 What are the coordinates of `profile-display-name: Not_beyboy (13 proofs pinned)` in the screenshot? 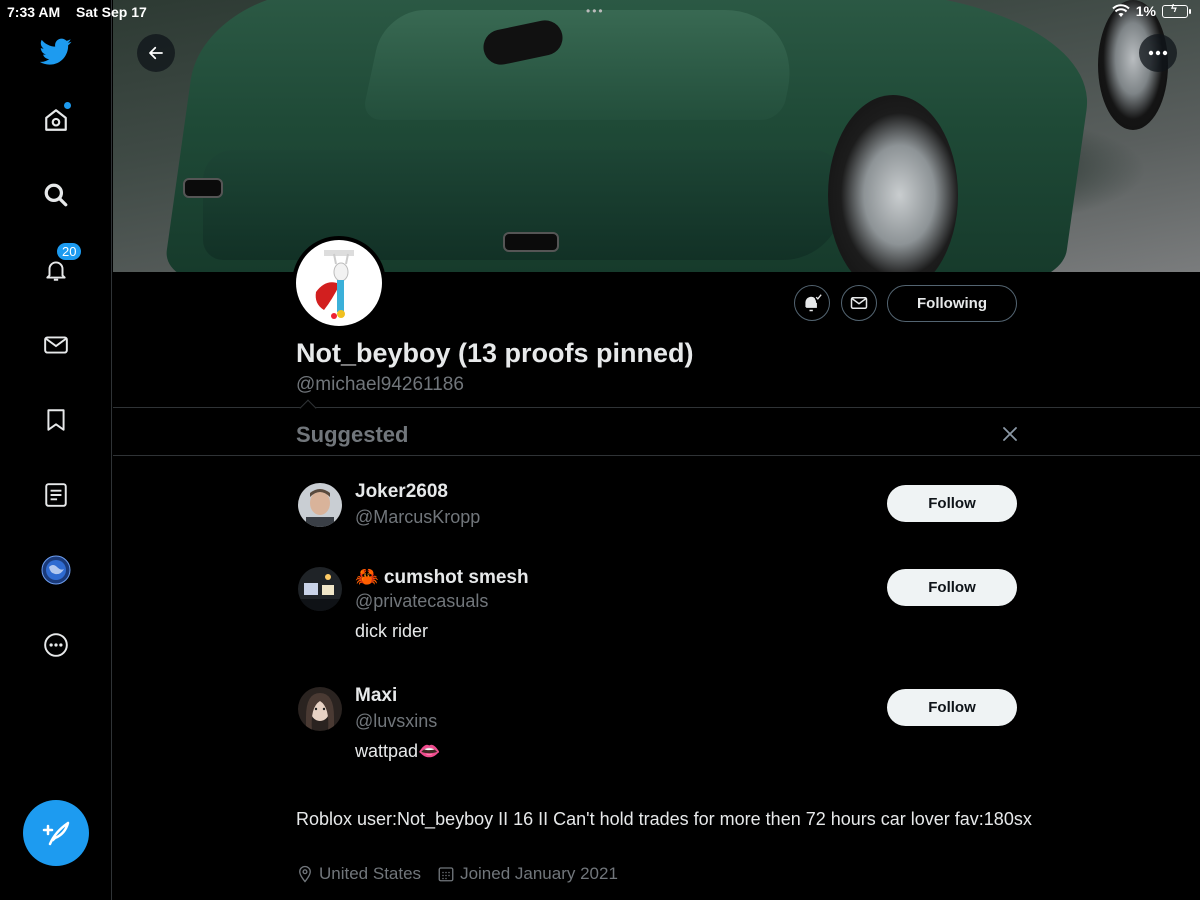 It's located at (495, 353).